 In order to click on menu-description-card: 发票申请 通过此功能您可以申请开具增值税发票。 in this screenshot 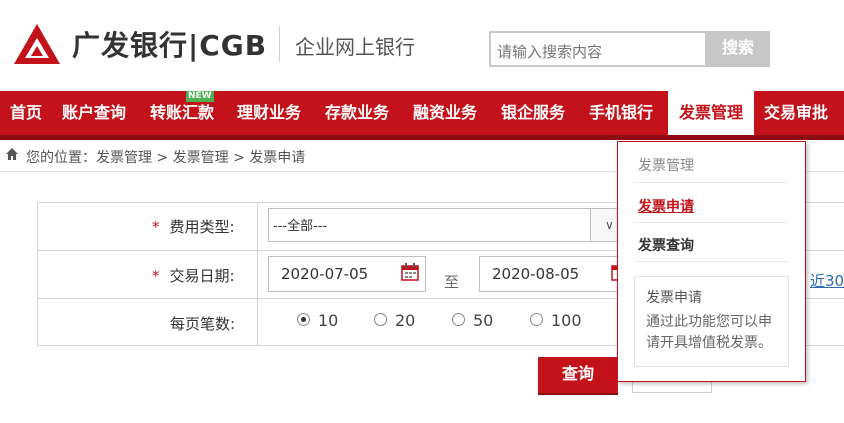, I will do `click(711, 321)`.